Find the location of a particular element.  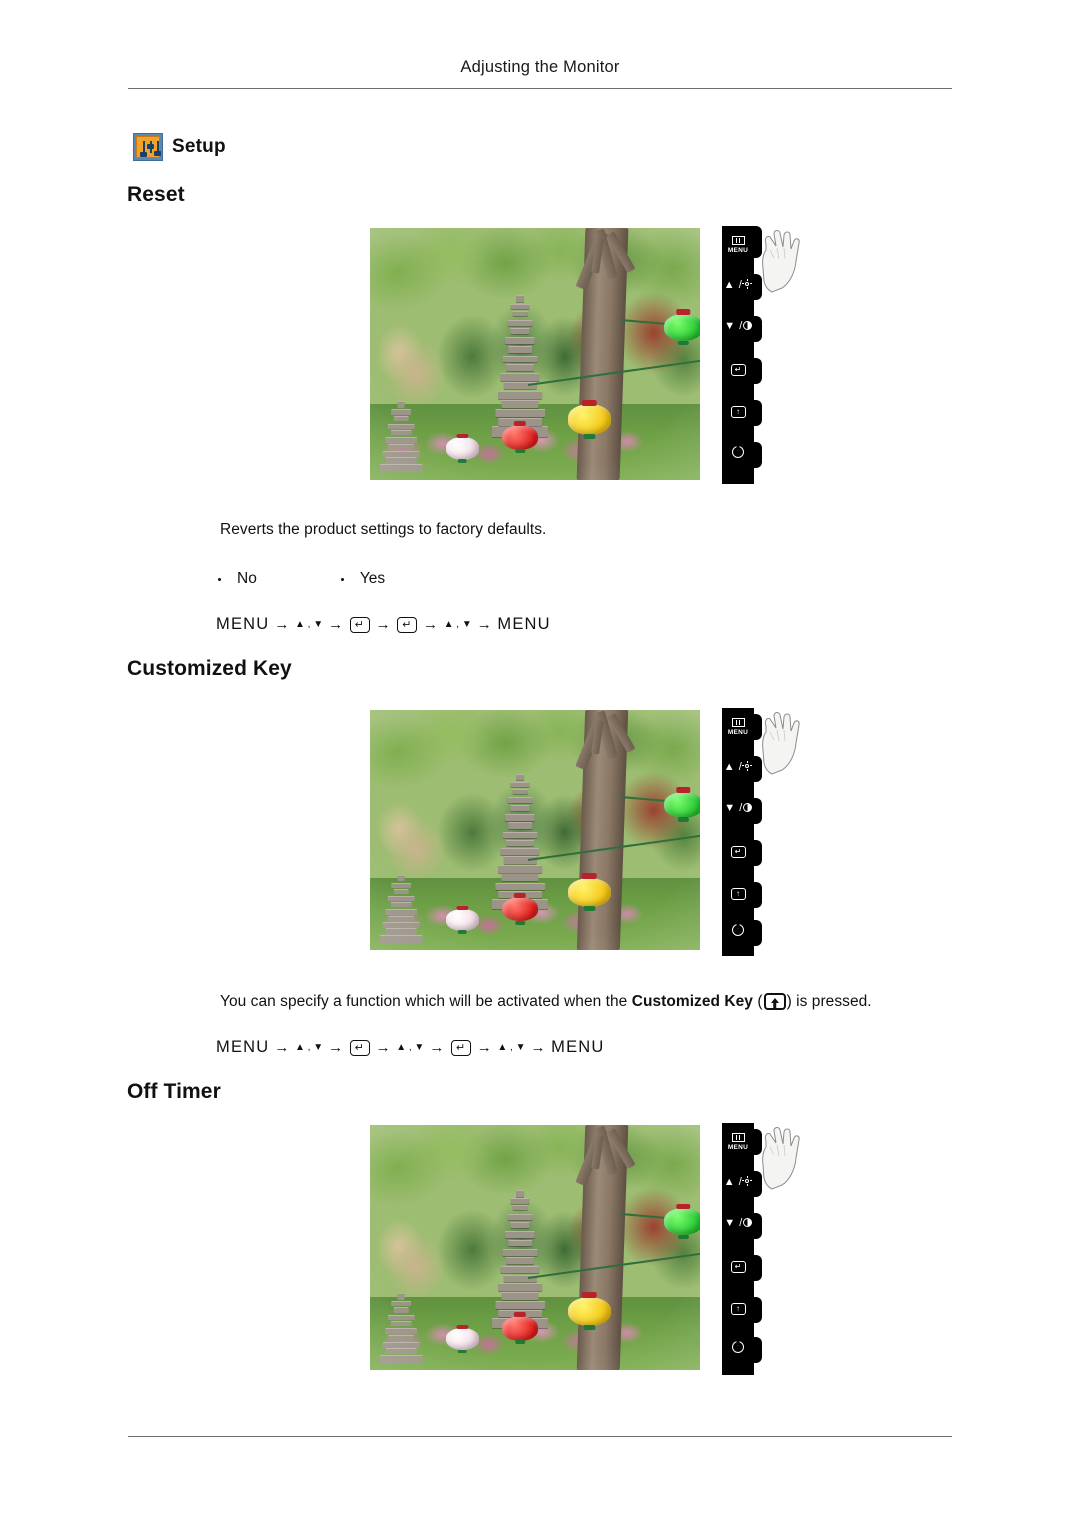

heading-customized-key: Customized Key is located at coordinates (209, 668).